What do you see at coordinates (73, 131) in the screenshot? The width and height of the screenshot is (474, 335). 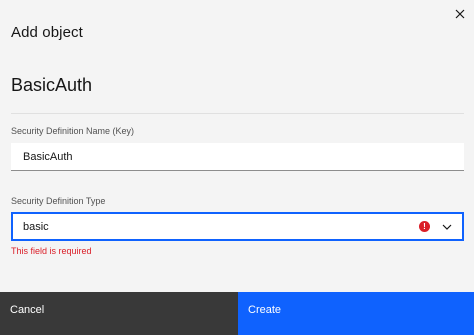 I see `name-field-label: Security Definition Name (Key)` at bounding box center [73, 131].